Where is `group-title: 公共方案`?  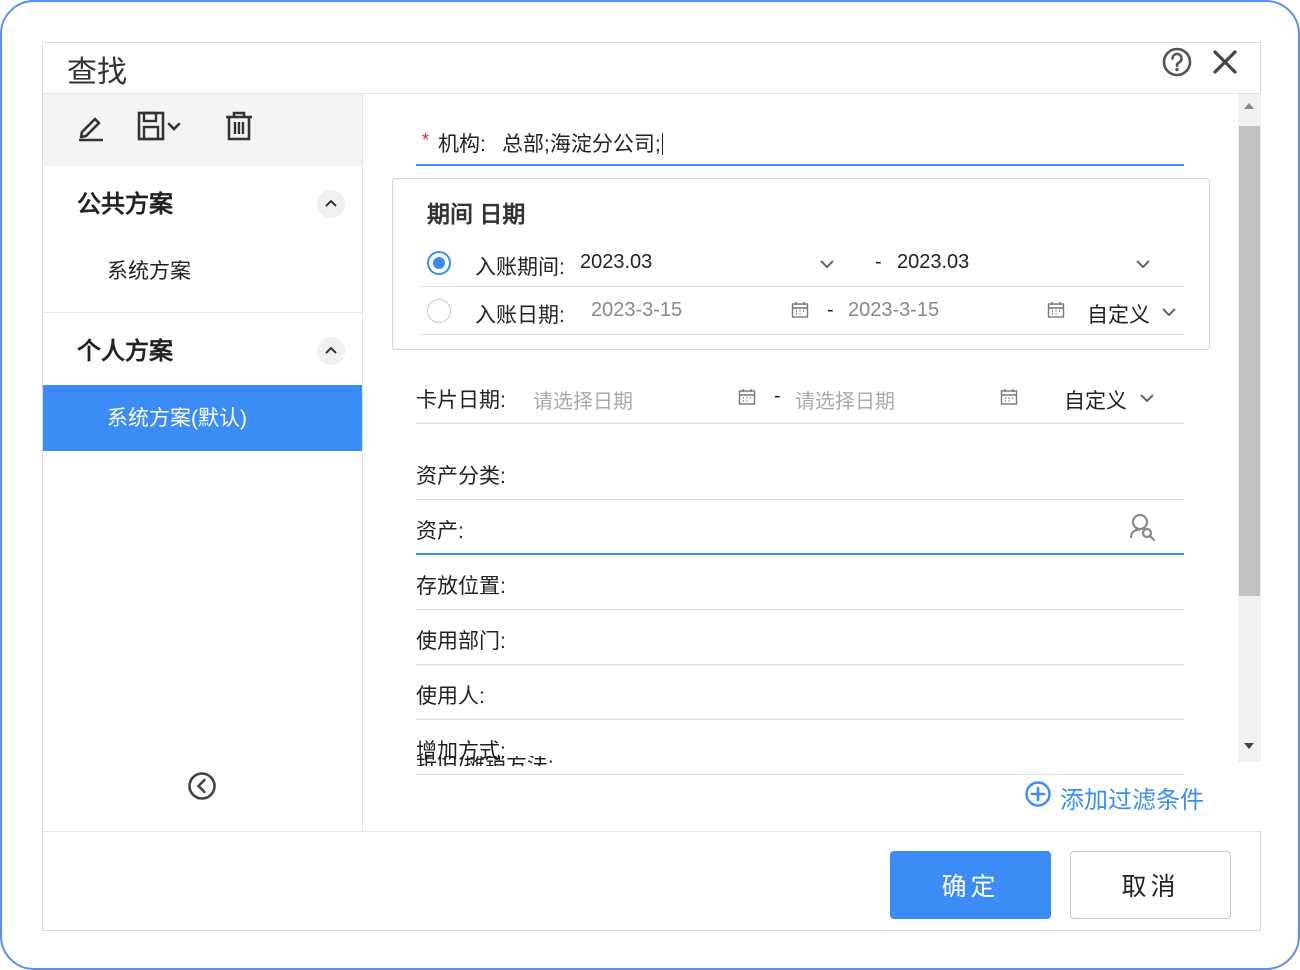 group-title: 公共方案 is located at coordinates (125, 204).